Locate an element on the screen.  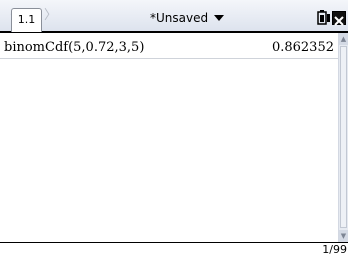
status-bar: 1/99 is located at coordinates (174, 249).